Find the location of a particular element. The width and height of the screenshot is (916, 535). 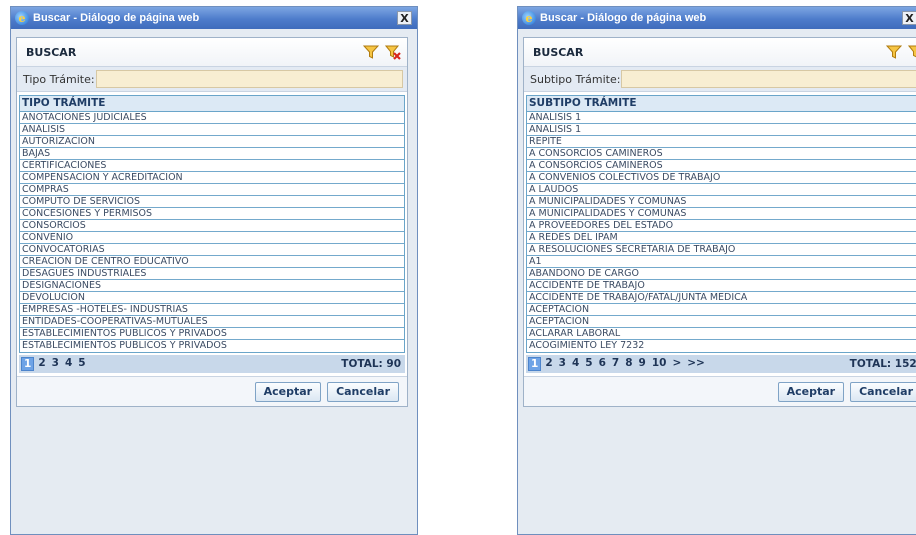

page-link: 8 is located at coordinates (628, 364).